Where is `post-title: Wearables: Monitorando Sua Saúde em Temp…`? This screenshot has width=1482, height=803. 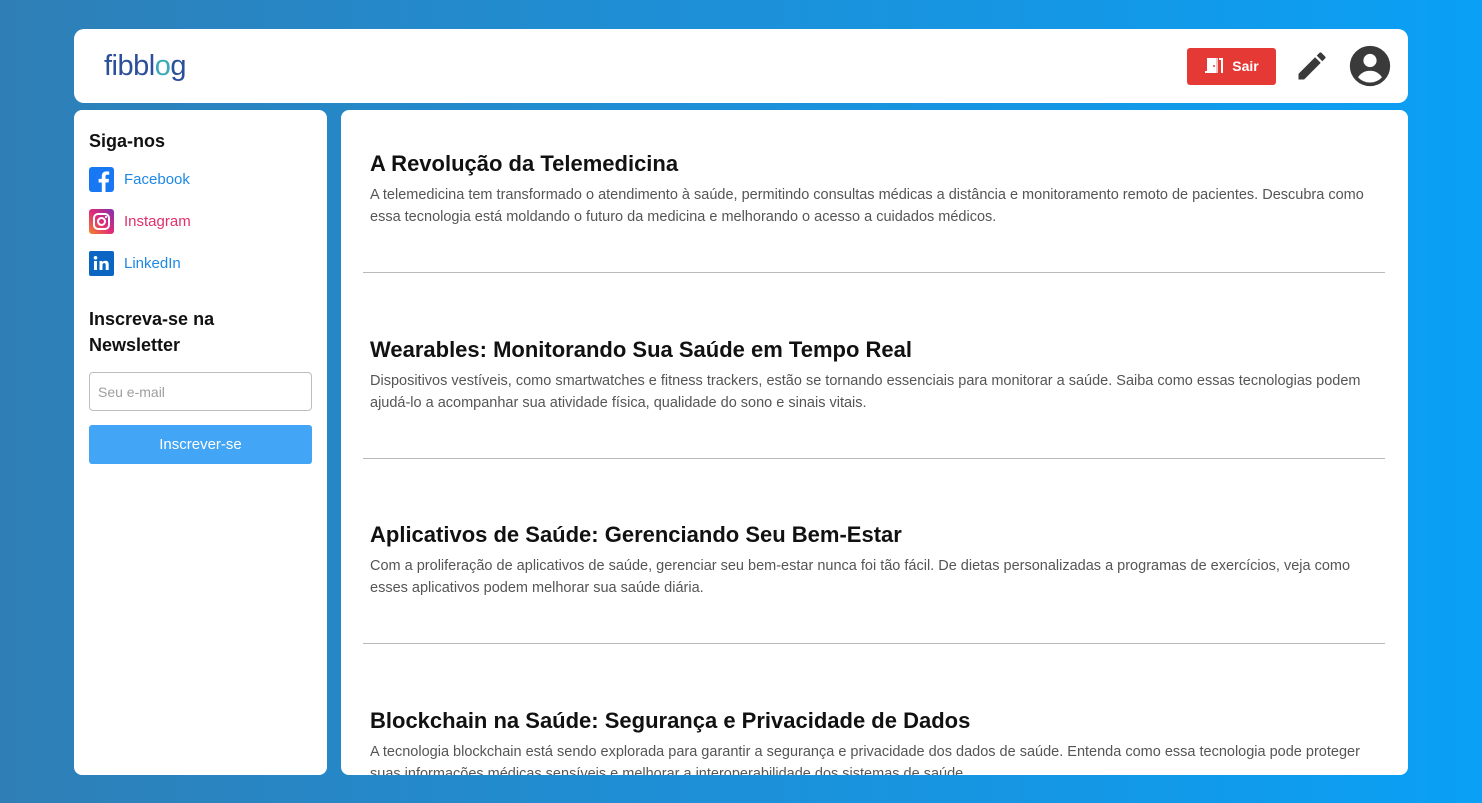 post-title: Wearables: Monitorando Sua Saúde em Temp… is located at coordinates (641, 350).